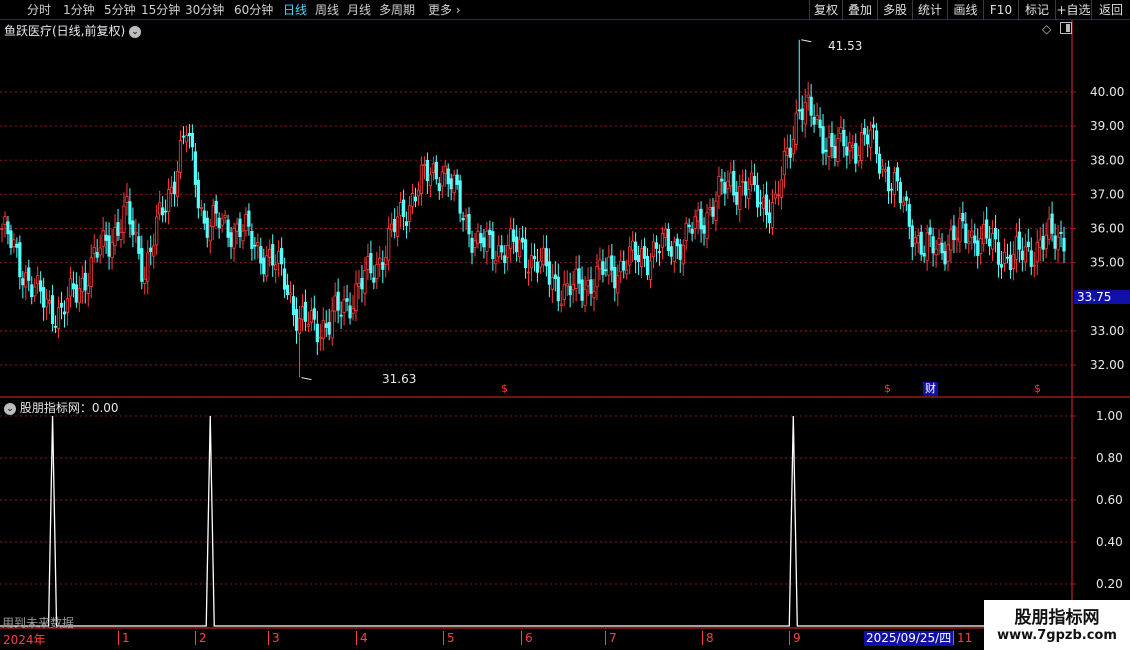 Image resolution: width=1130 pixels, height=650 pixels. What do you see at coordinates (1046, 29) in the screenshot?
I see `diamond-icon: ◇` at bounding box center [1046, 29].